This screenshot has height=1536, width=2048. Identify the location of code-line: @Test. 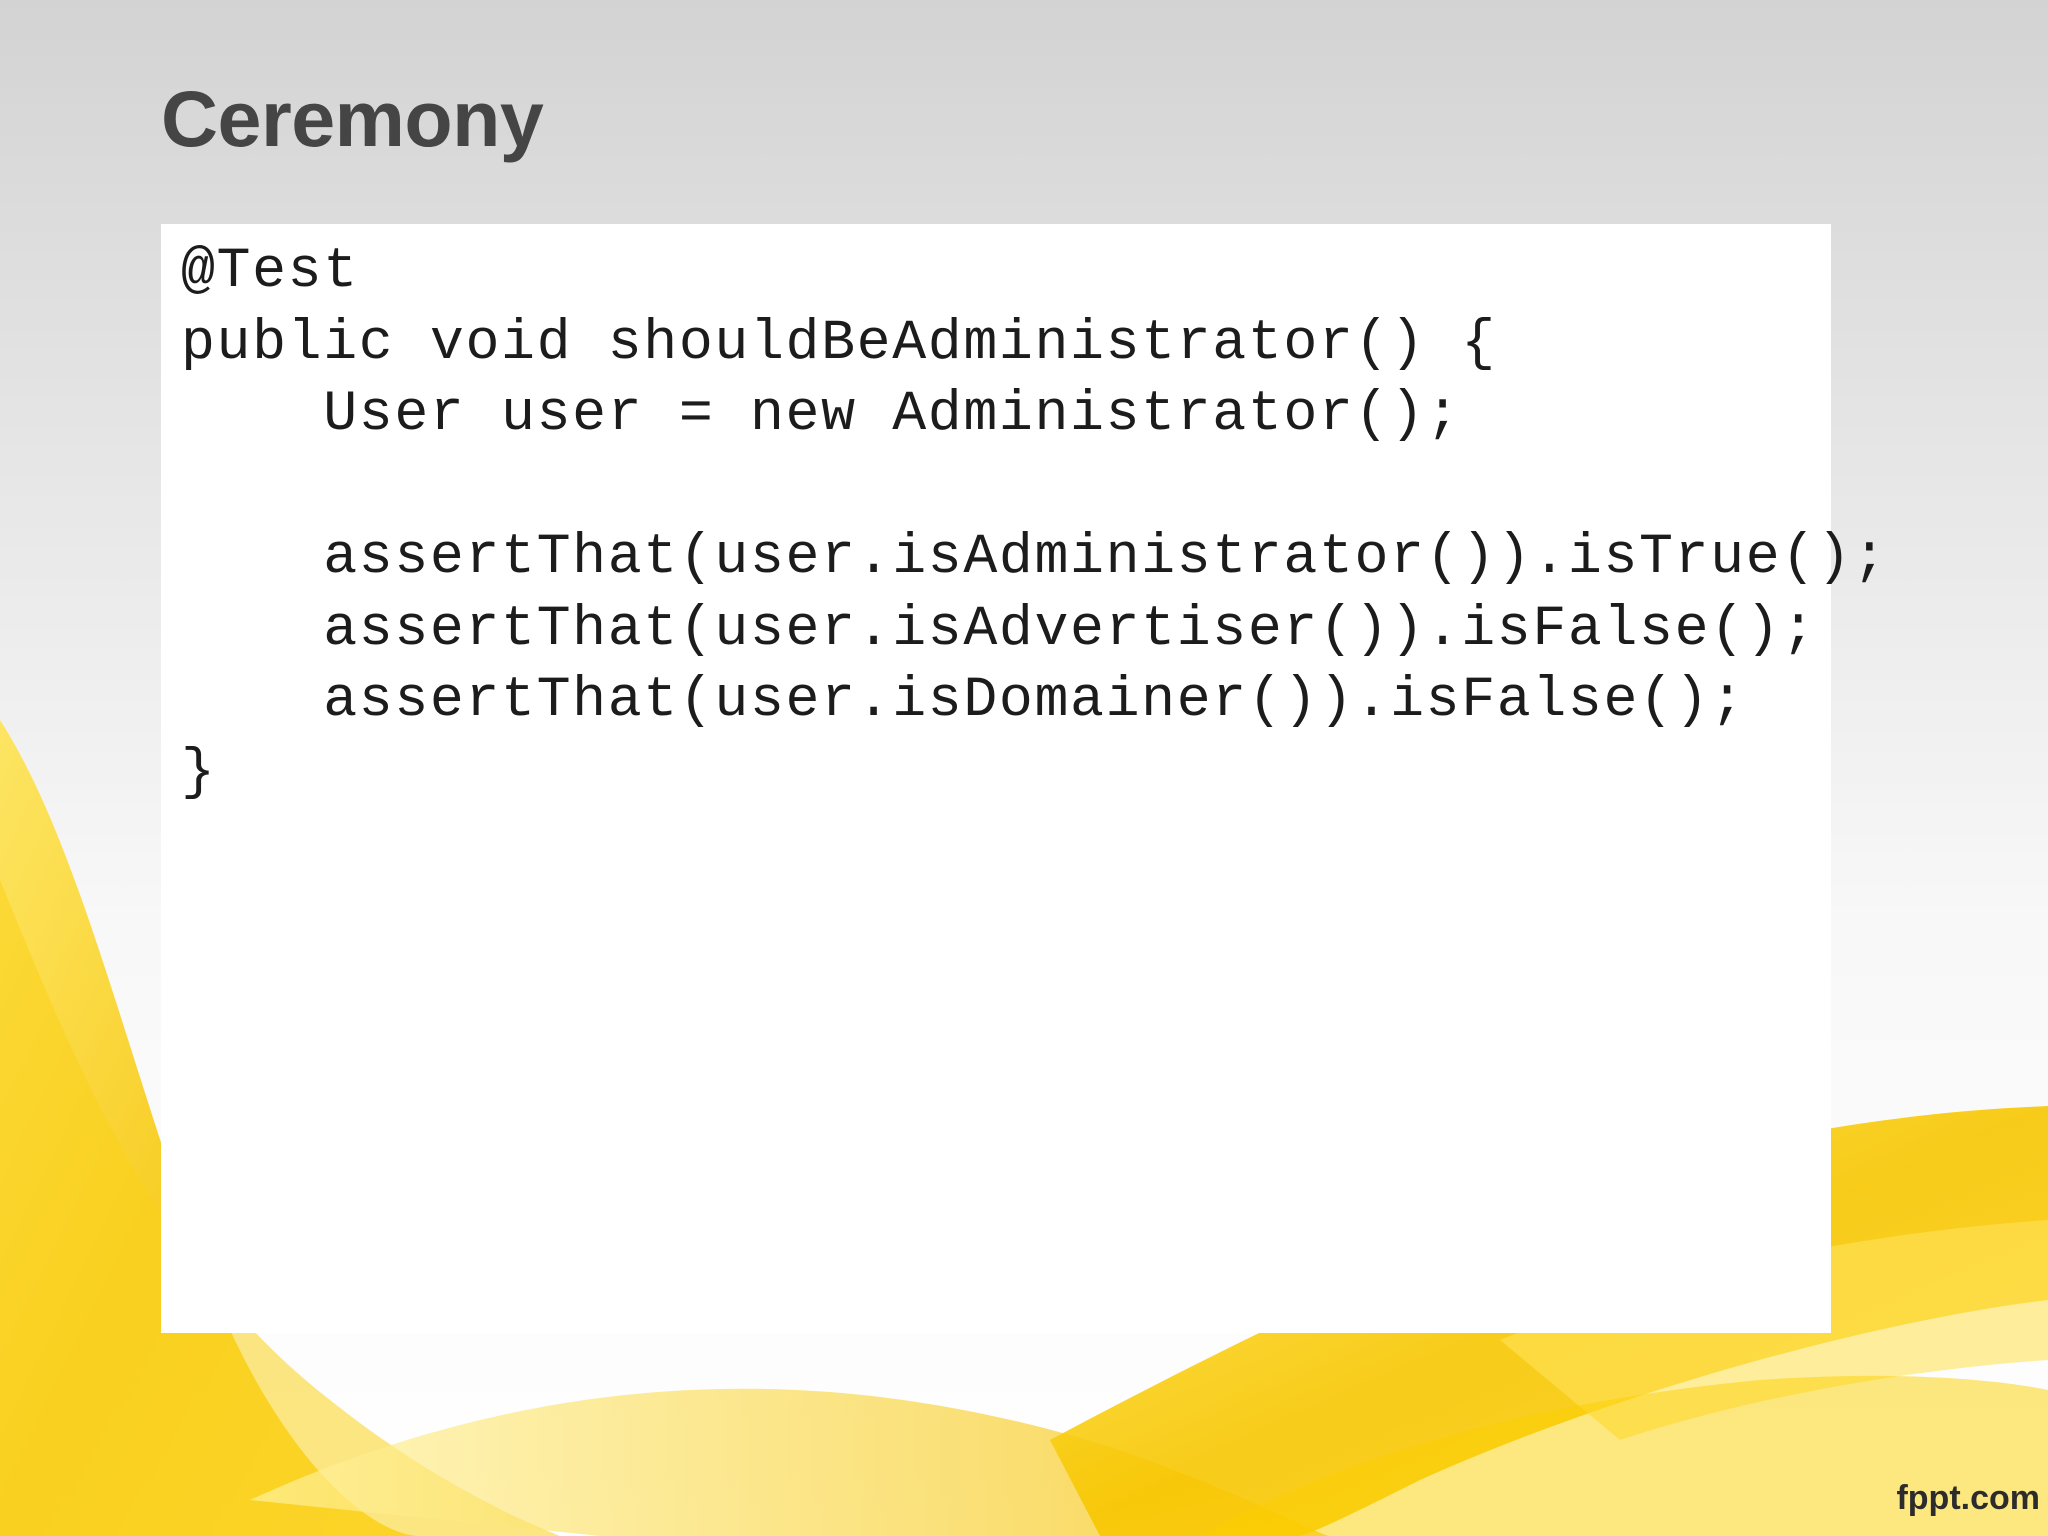
(270, 271).